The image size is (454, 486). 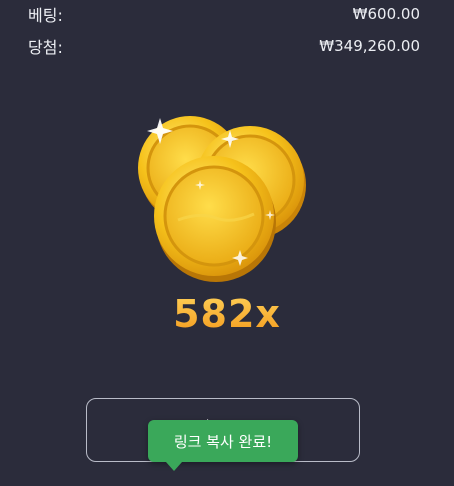 I want to click on toast-notification: 링크 복사 완료!, so click(x=223, y=441).